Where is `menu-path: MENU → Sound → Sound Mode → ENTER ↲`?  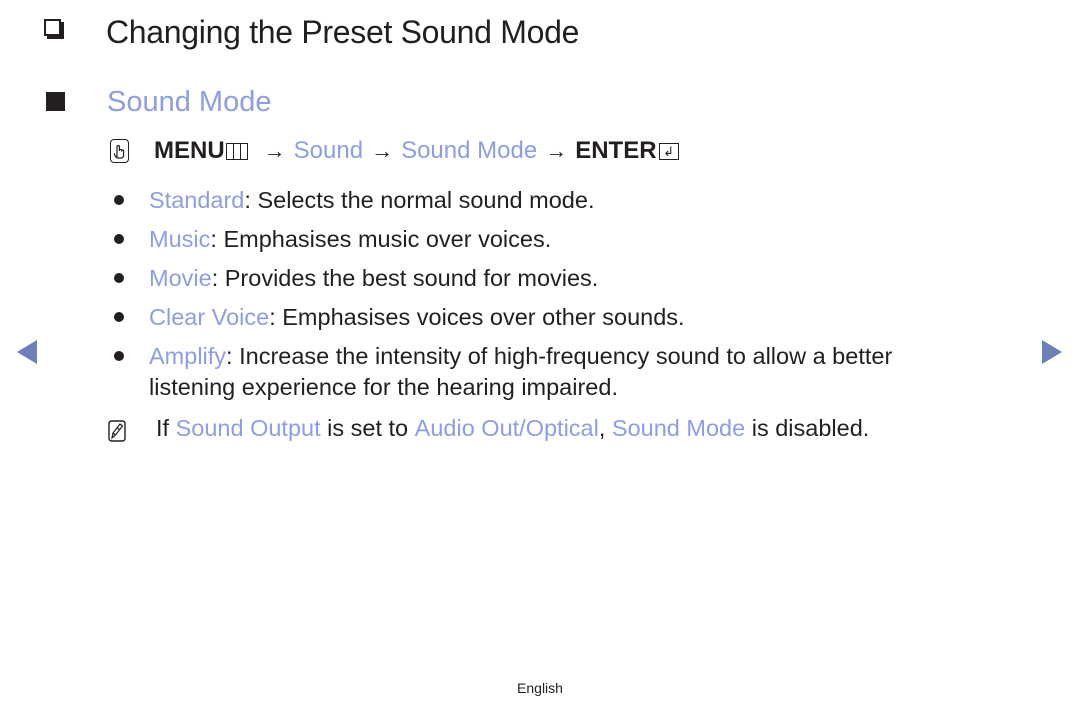 menu-path: MENU → Sound → Sound Mode → ENTER ↲ is located at coordinates (394, 151).